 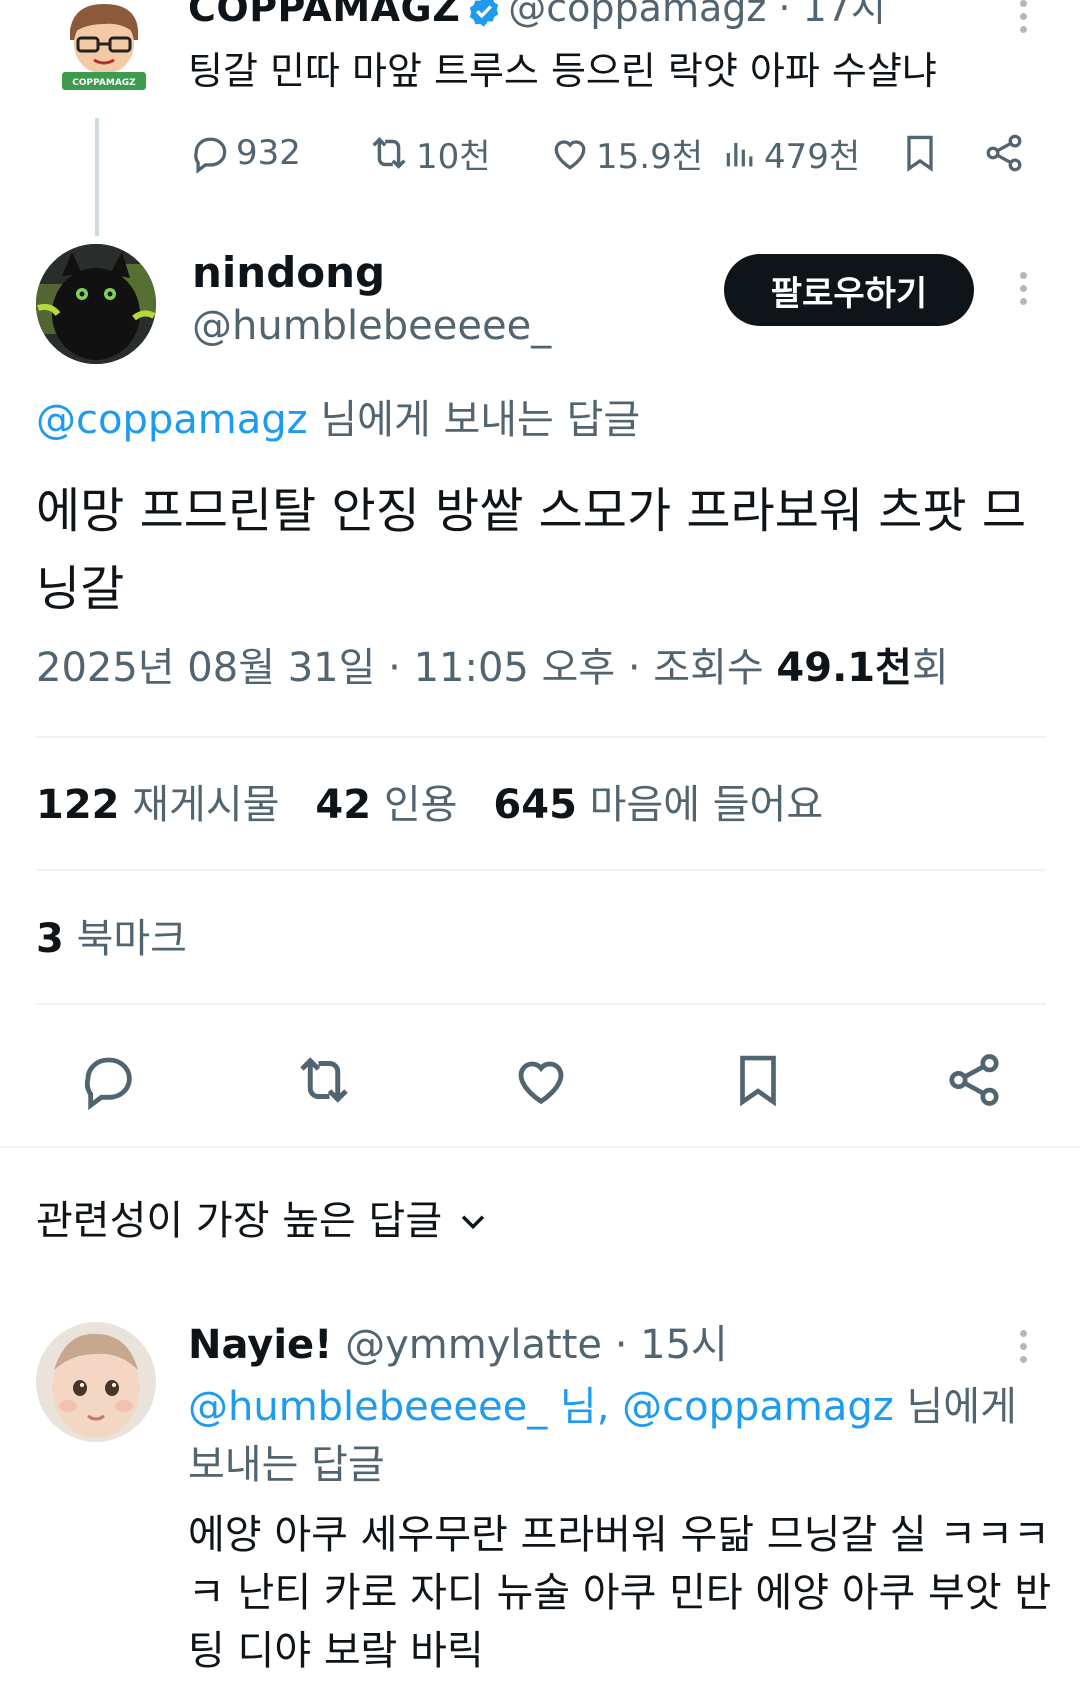 I want to click on main-more-icon, so click(x=1023, y=291).